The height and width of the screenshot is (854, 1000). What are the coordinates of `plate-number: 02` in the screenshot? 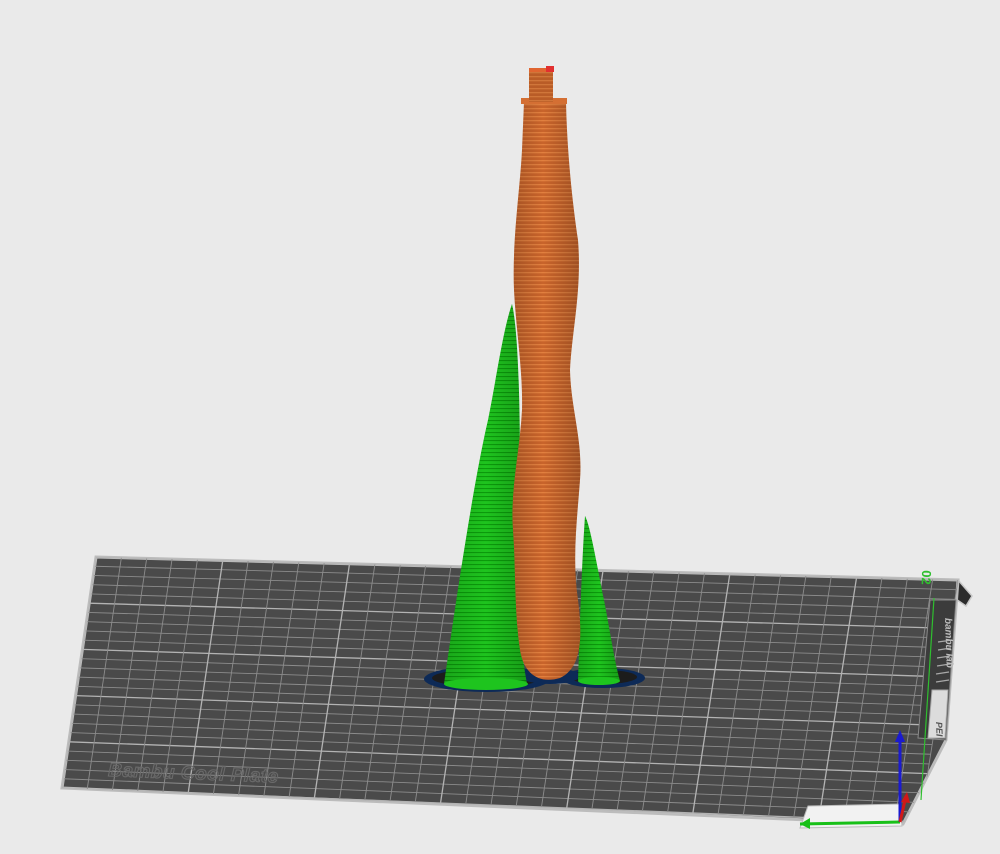 It's located at (926, 577).